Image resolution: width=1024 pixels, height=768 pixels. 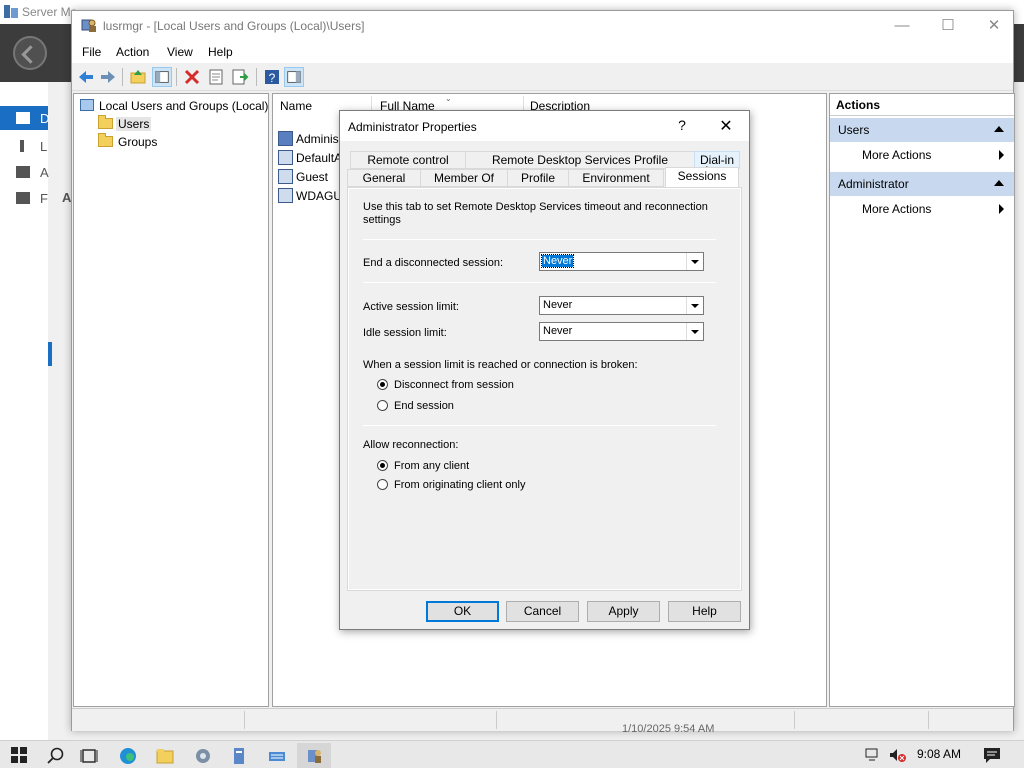 I want to click on menu-bar: File Action View Help, so click(x=542, y=52).